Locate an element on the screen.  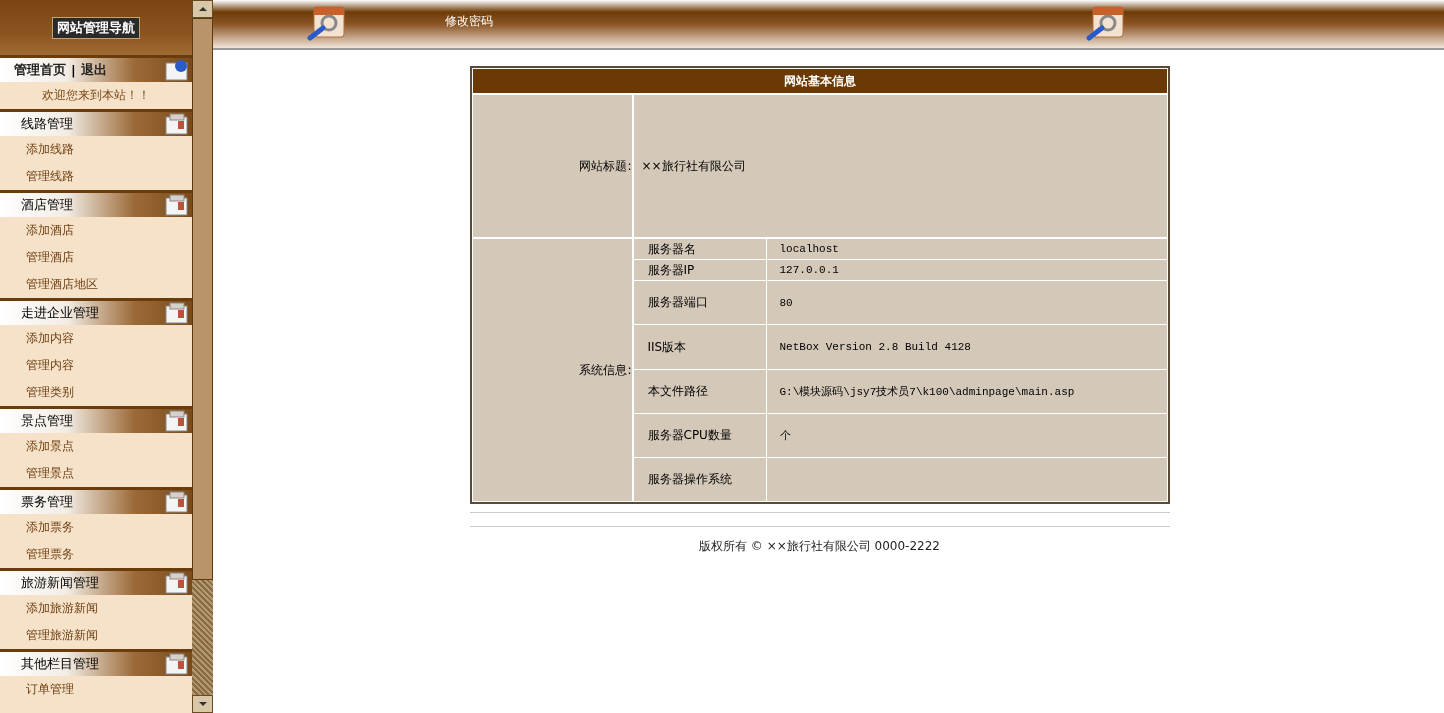
table-cell: 服务器IP is located at coordinates (699, 270).